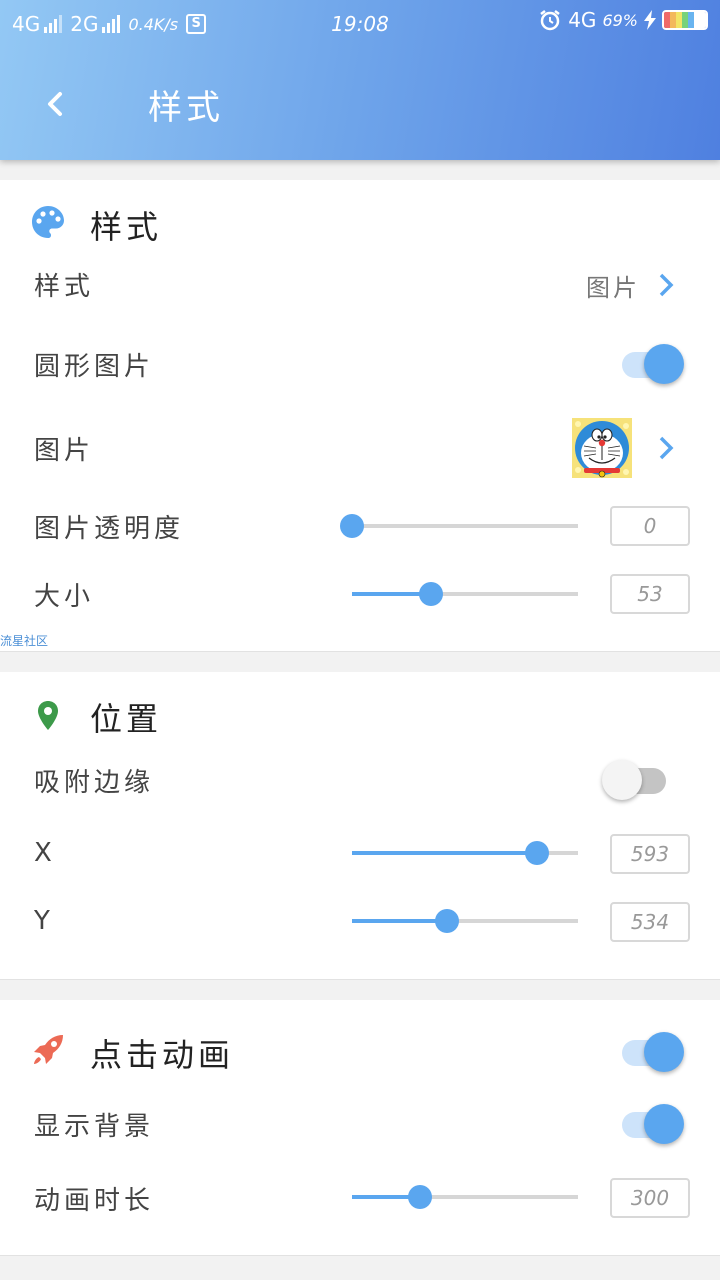  I want to click on x-value-input: 593, so click(650, 854).